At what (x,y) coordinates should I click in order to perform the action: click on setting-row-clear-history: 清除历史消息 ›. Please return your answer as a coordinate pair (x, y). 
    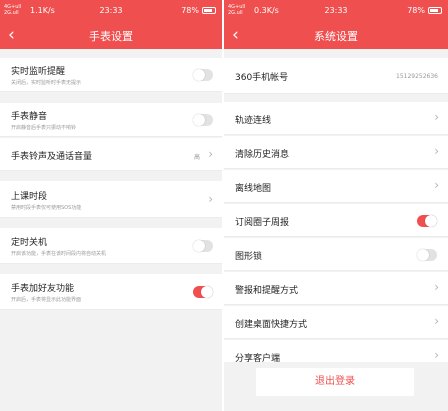
    Looking at the image, I should click on (336, 152).